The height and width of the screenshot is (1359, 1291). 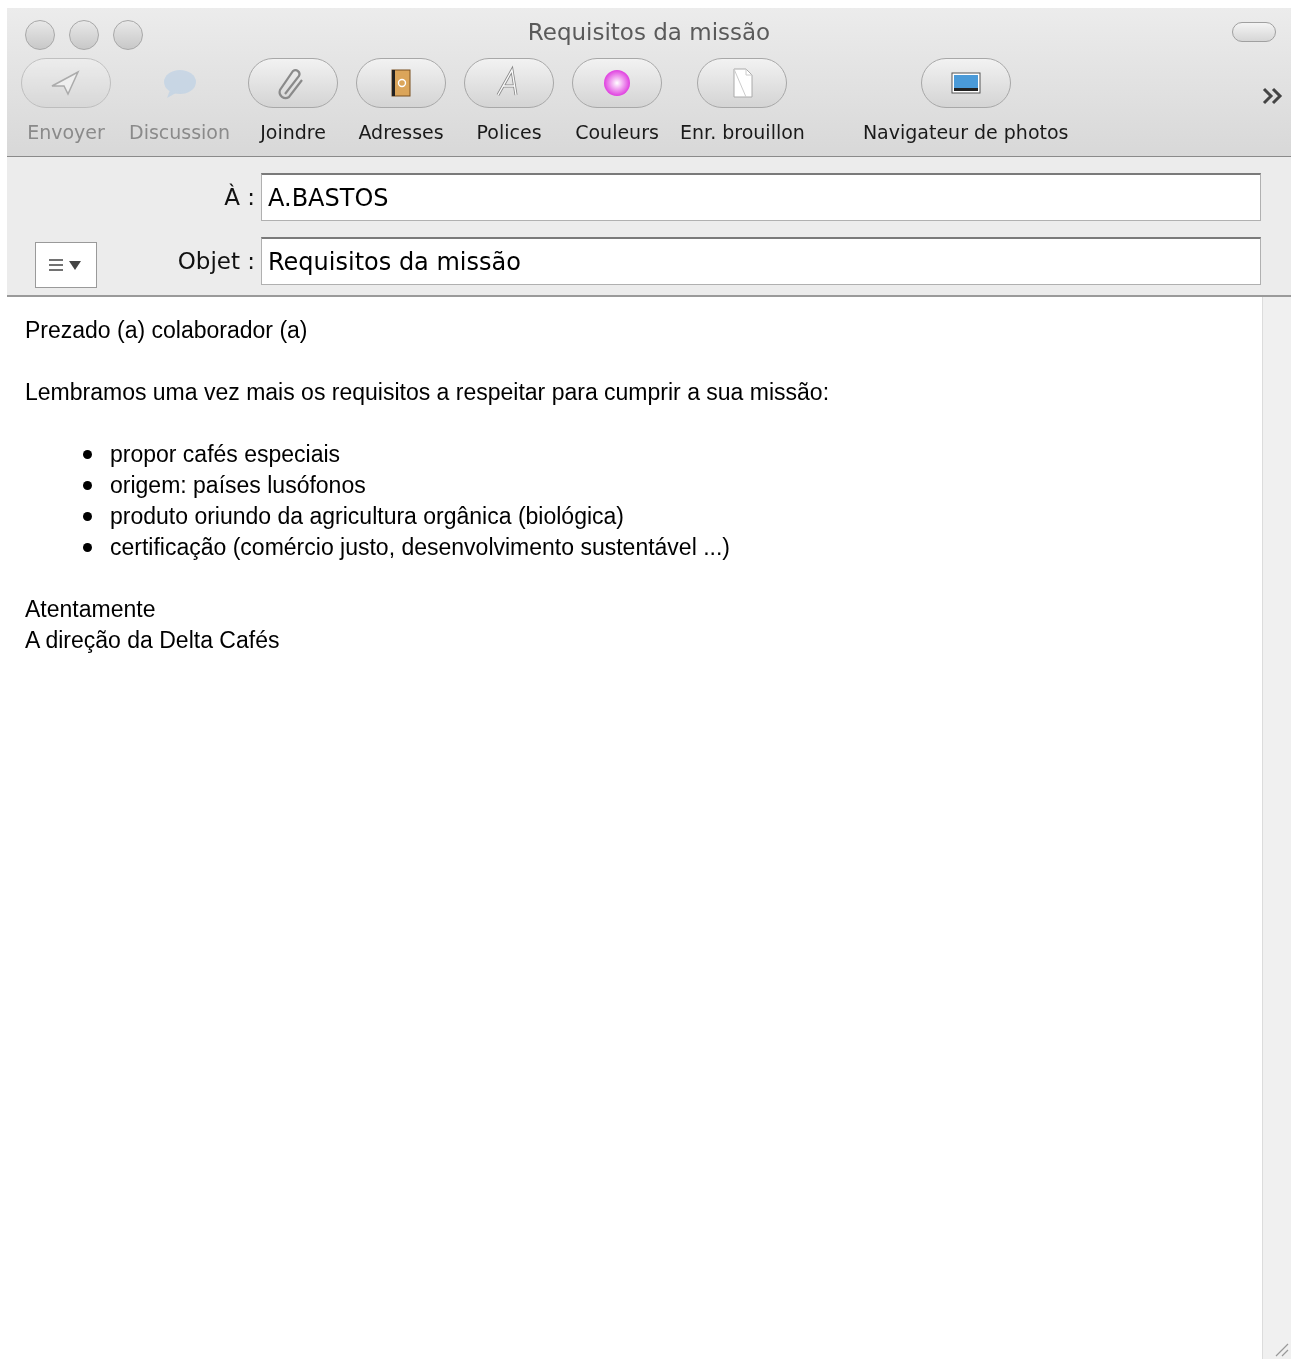 What do you see at coordinates (509, 132) in the screenshot?
I see `toolbar-button: Polices` at bounding box center [509, 132].